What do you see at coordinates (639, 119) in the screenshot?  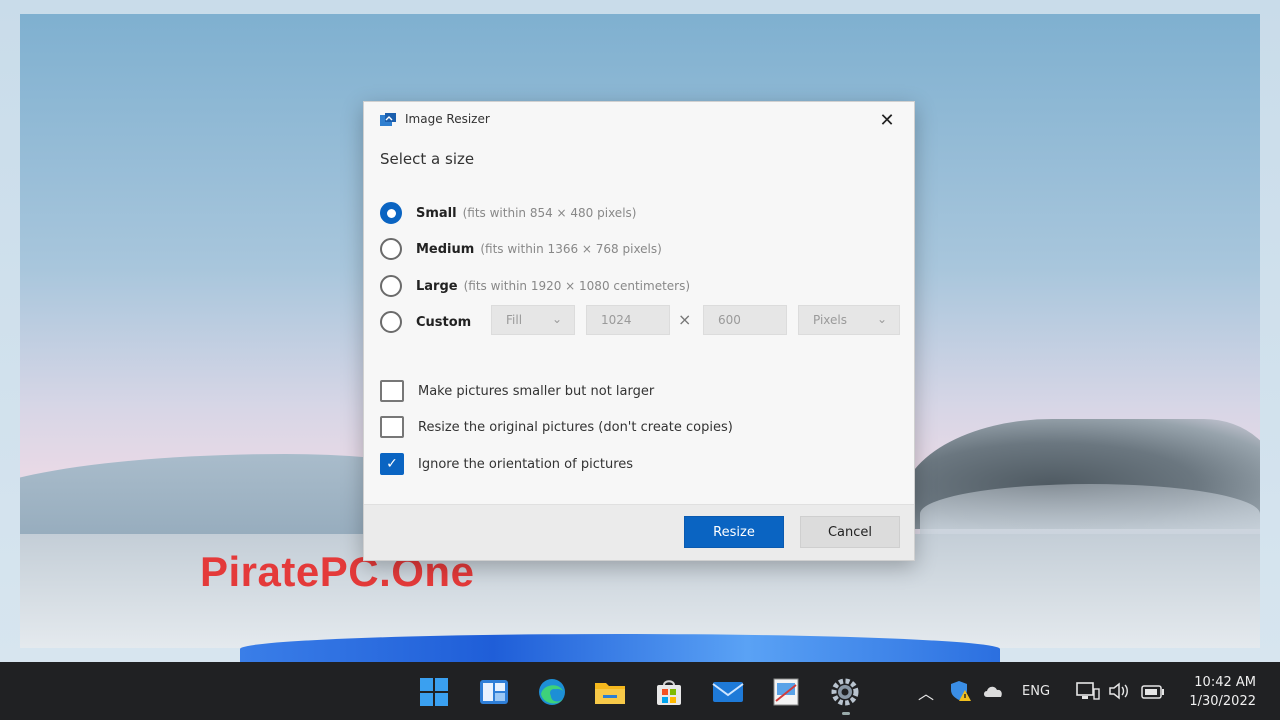 I see `dialog-titlebar: Image Resizer ✕` at bounding box center [639, 119].